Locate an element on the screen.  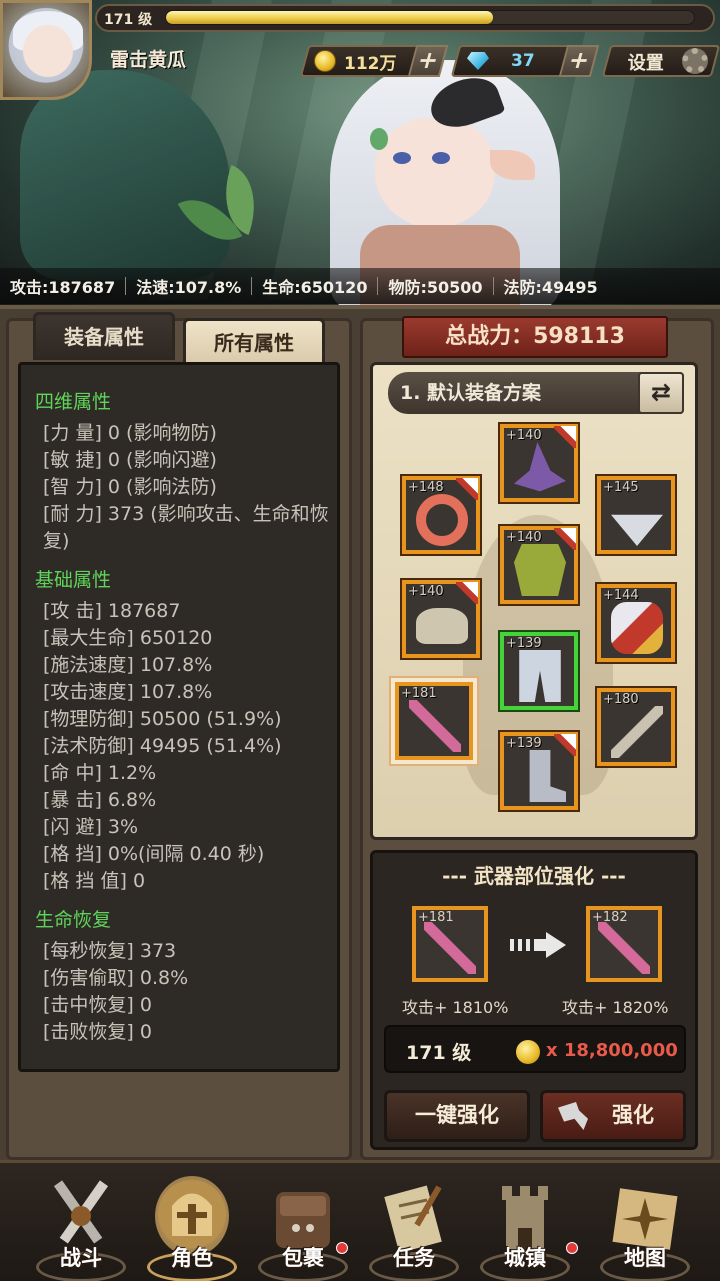
tab-equip-attrs: 装备属性 is located at coordinates (104, 336).